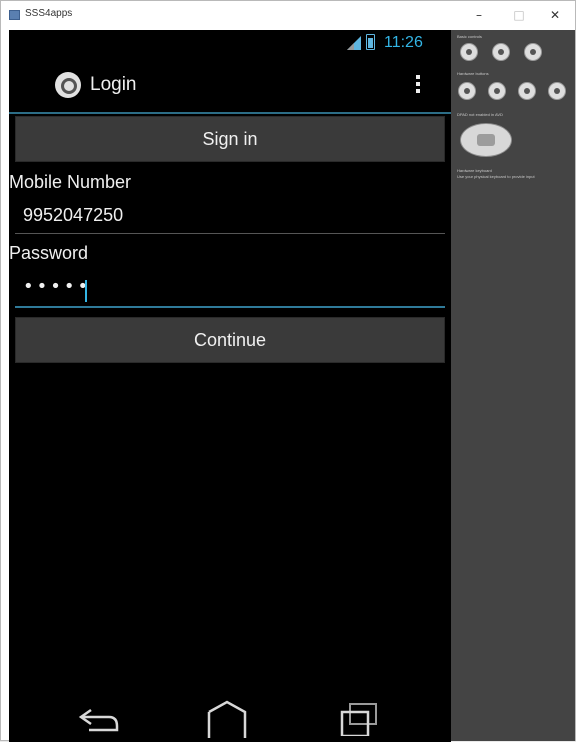 The image size is (576, 742). I want to click on back-hw-button, so click(527, 91).